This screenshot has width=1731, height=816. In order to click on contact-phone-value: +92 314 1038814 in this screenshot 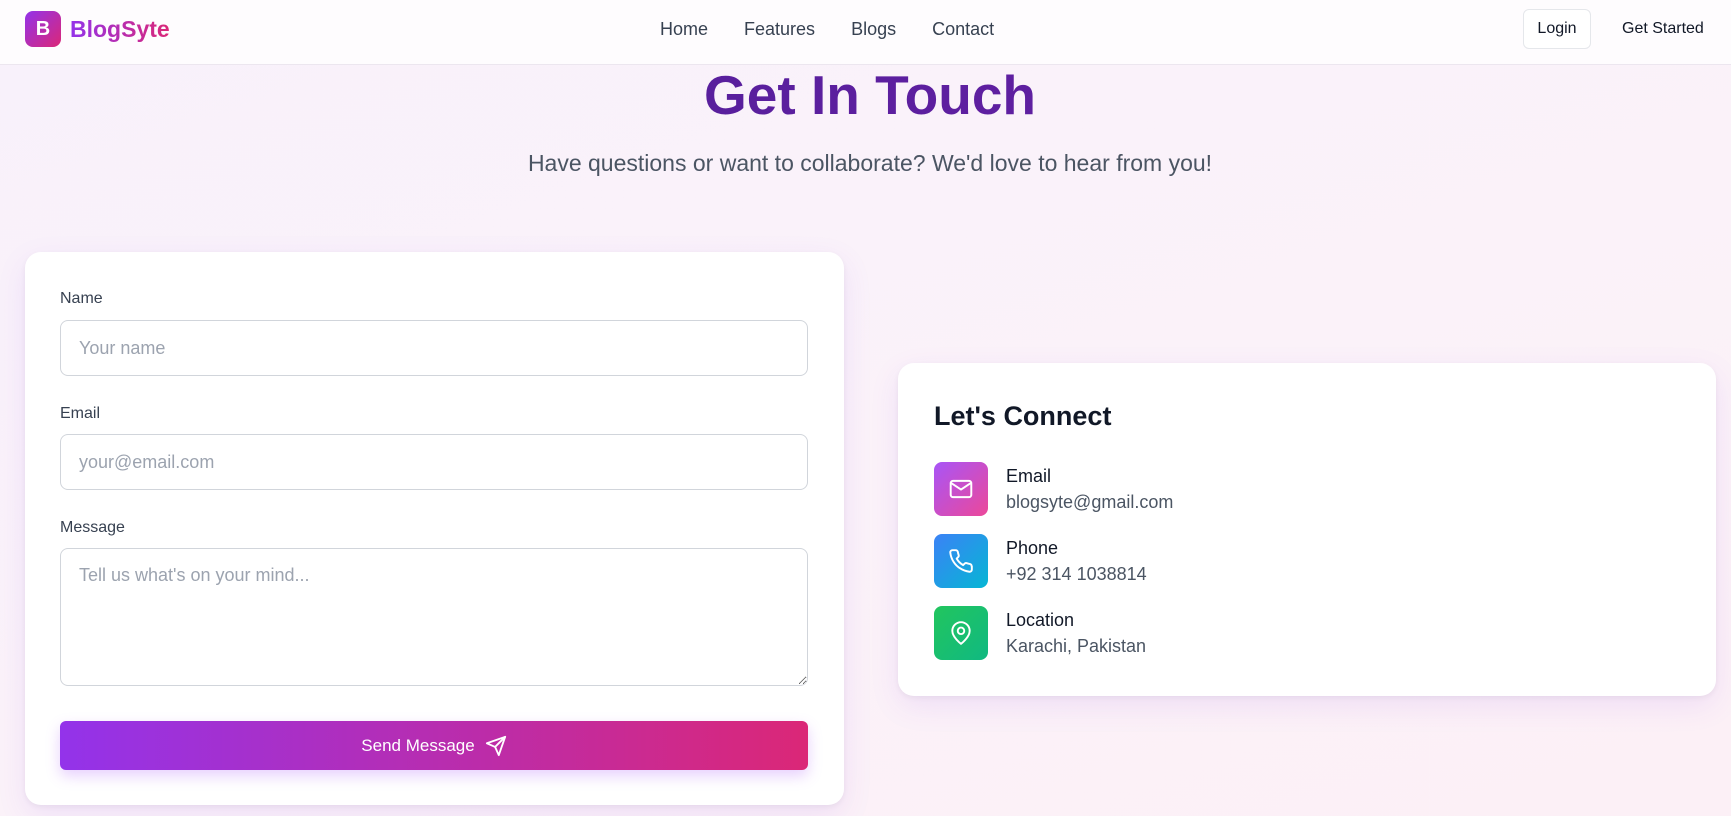, I will do `click(1076, 574)`.